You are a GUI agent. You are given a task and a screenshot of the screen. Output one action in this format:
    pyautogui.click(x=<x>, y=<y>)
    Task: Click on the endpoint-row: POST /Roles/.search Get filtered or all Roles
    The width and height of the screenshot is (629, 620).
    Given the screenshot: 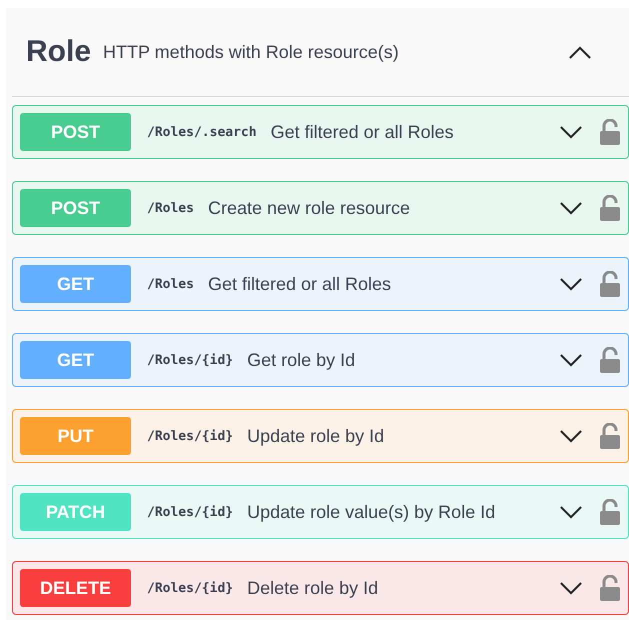 What is the action you would take?
    pyautogui.click(x=320, y=132)
    